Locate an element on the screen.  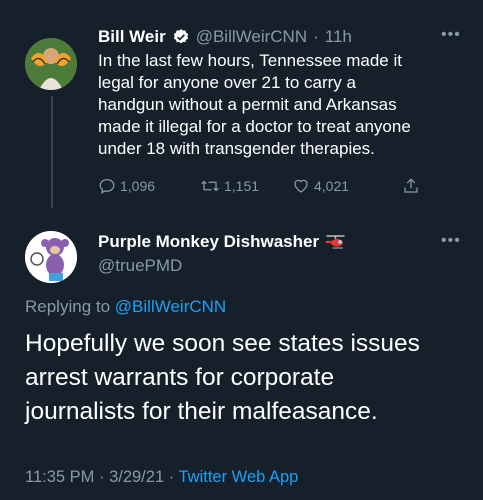
retweet-count: 1,151 is located at coordinates (242, 186).